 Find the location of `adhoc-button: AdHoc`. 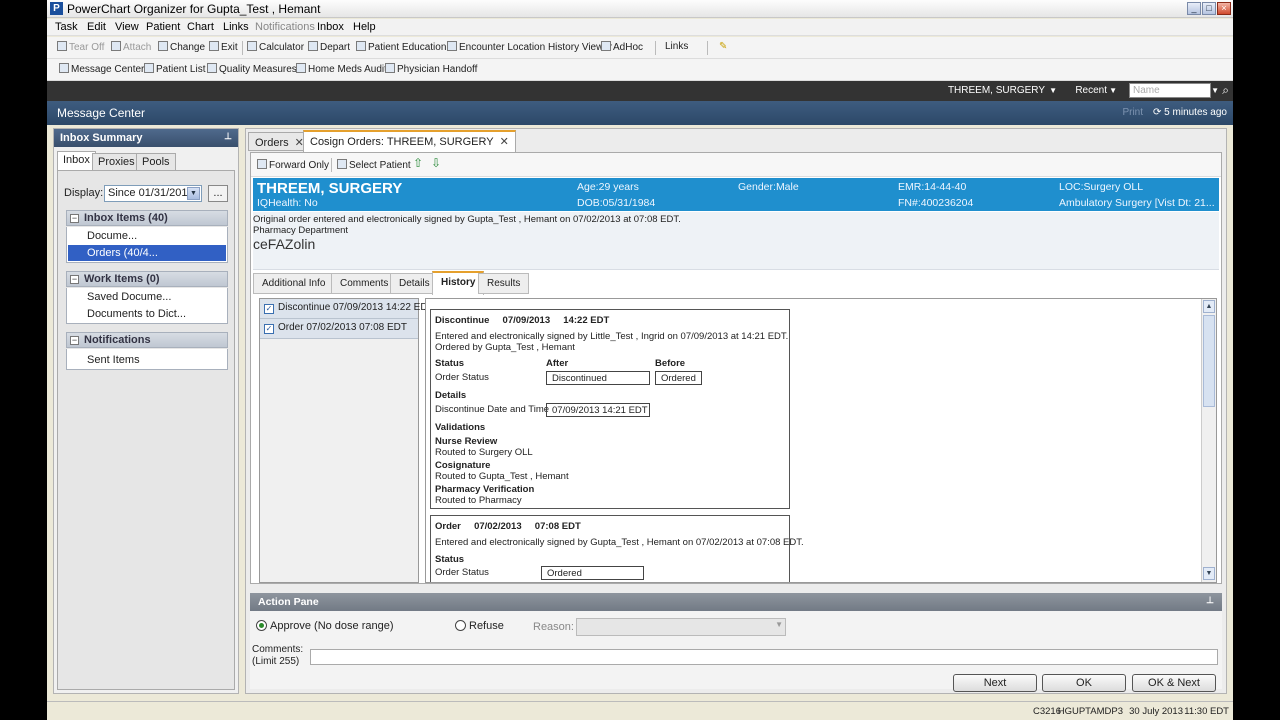

adhoc-button: AdHoc is located at coordinates (622, 47).